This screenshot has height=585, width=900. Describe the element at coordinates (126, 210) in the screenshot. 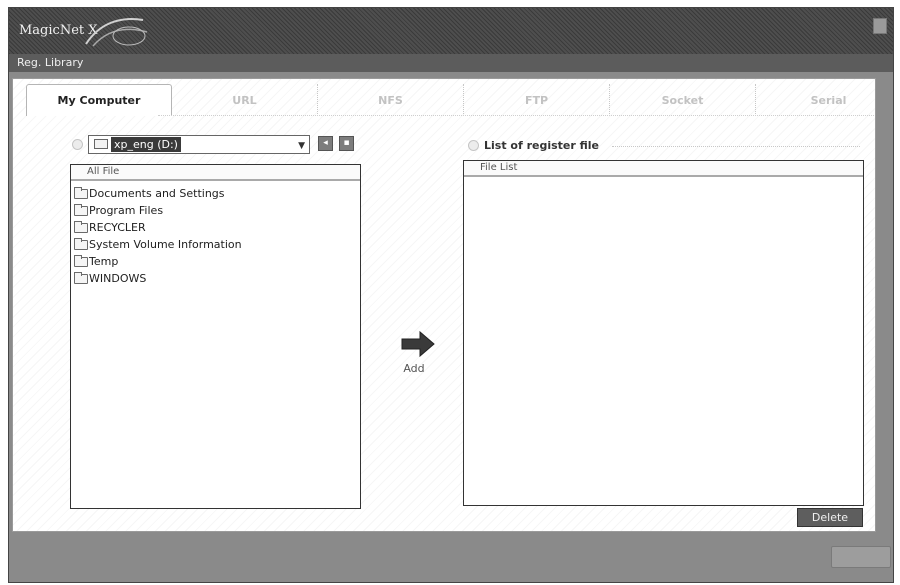

I see `list-item-label: Program Files` at that location.